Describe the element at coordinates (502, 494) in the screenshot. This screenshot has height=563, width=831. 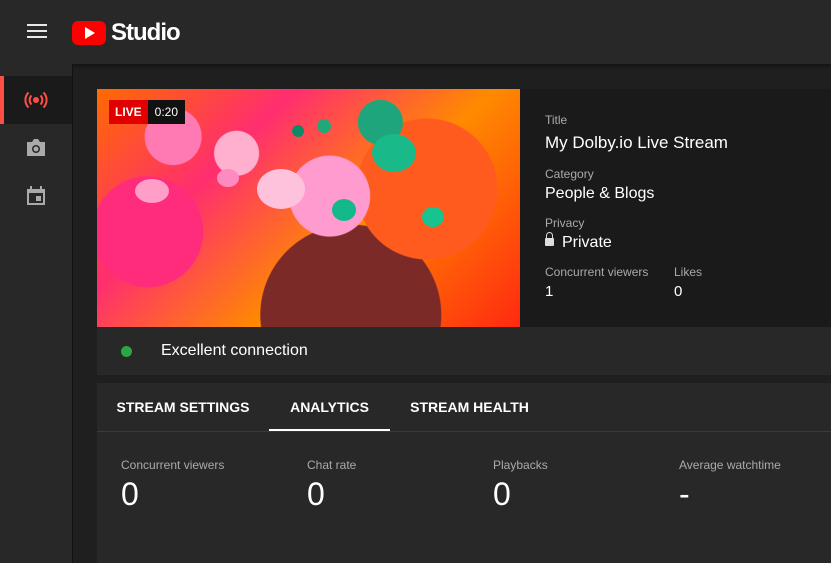
I see `metric-value-playbacks: 0` at that location.